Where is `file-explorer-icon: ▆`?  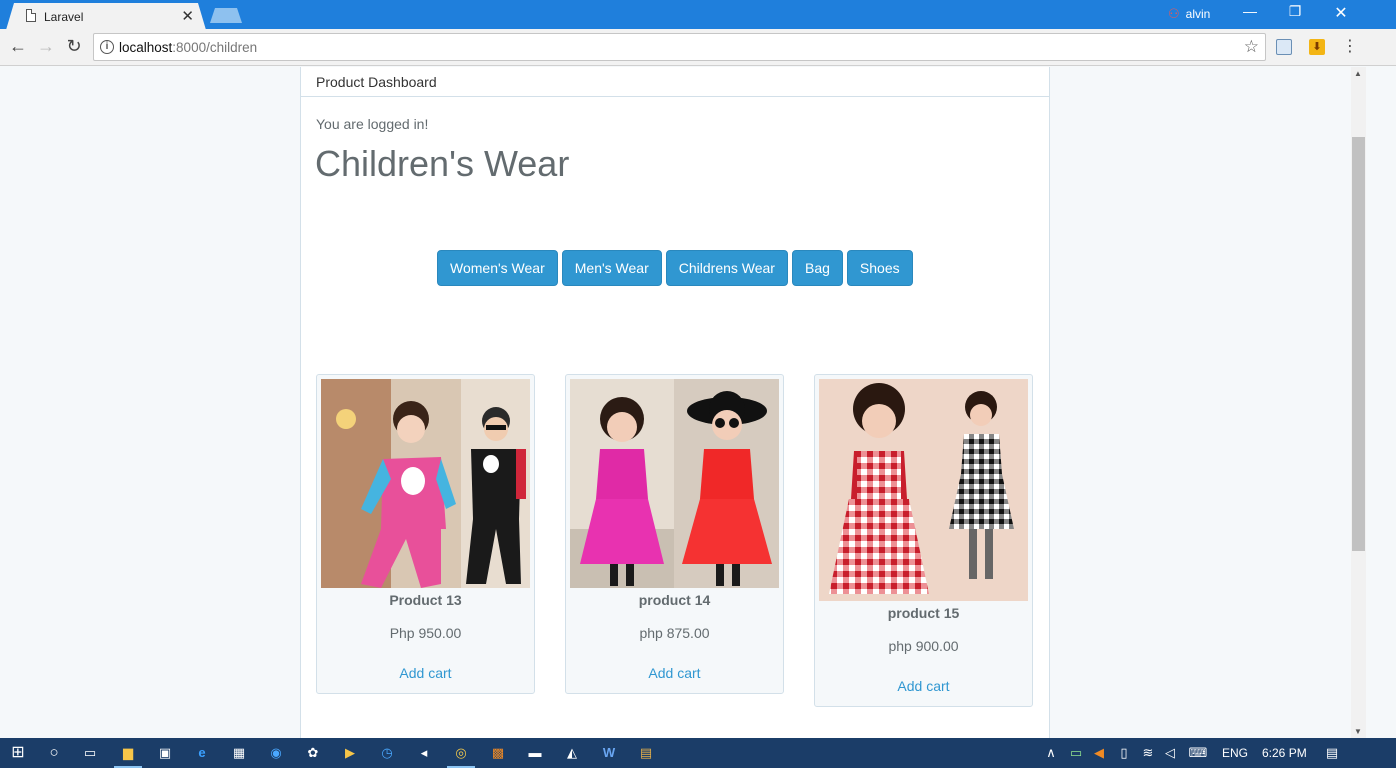 file-explorer-icon: ▆ is located at coordinates (128, 755).